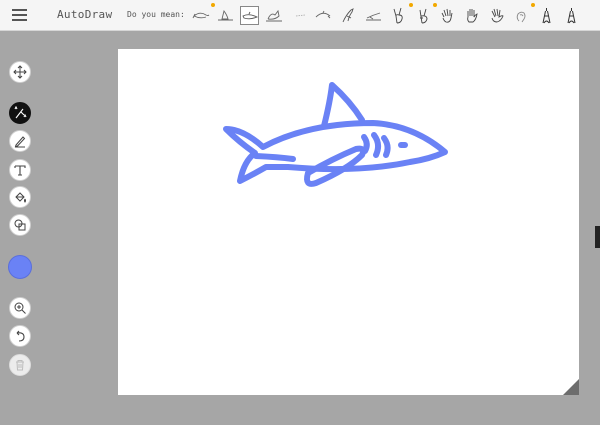  I want to click on undo-icon, so click(20, 336).